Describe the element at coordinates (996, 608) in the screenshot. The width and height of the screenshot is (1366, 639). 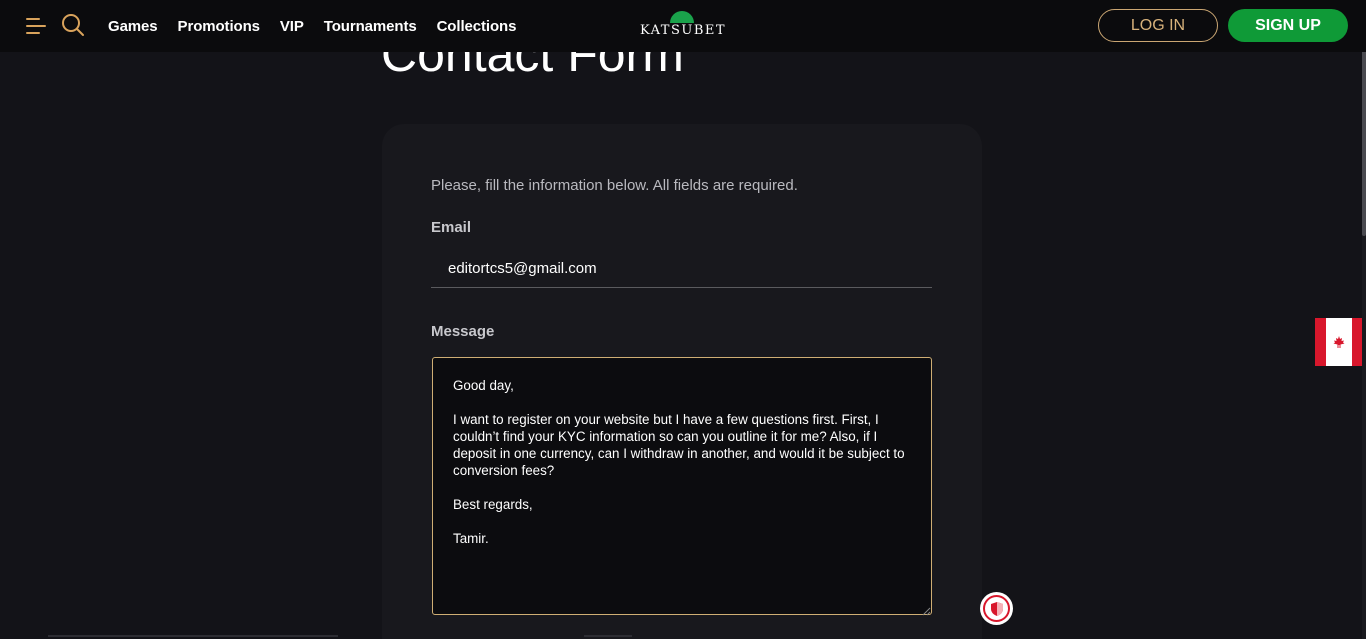
I see `shield-icon` at that location.